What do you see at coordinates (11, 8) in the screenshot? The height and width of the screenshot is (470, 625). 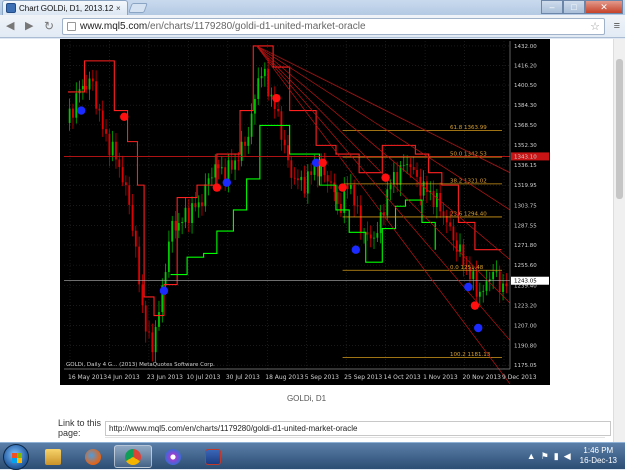 I see `mql5-favicon-icon` at bounding box center [11, 8].